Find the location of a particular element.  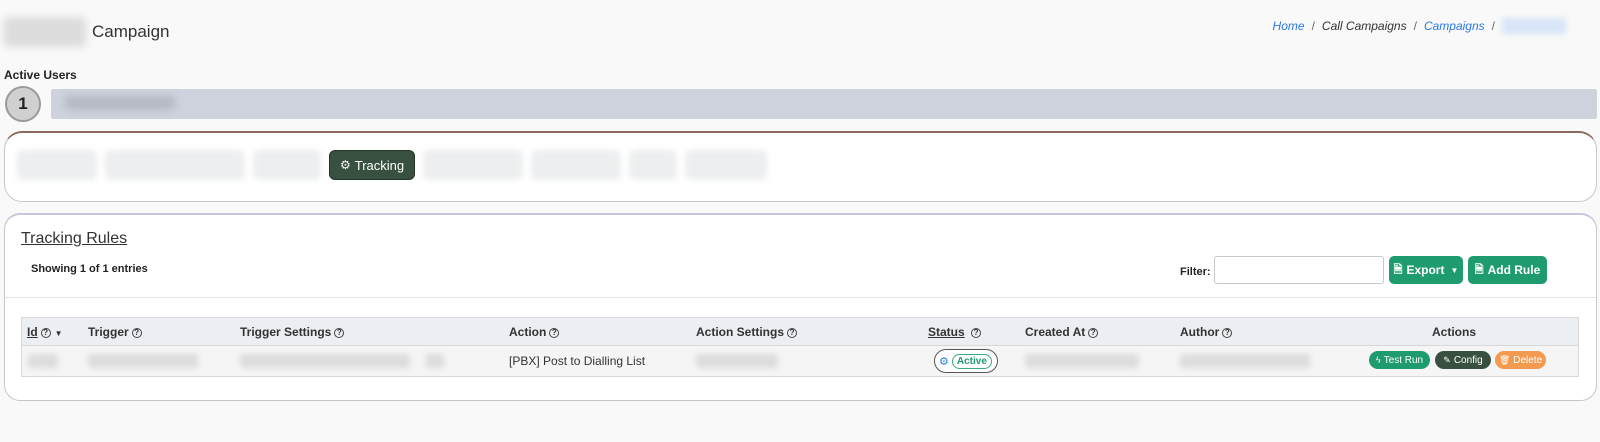

tab-tracking-label: Tracking is located at coordinates (379, 165).